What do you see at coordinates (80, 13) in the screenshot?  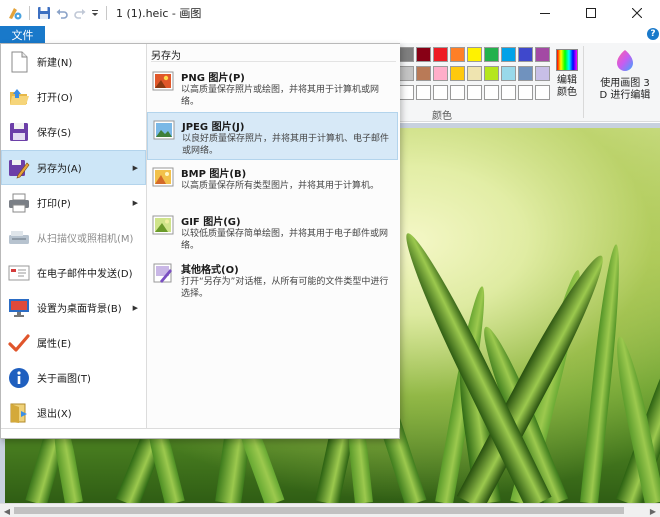 I see `redo-icon` at bounding box center [80, 13].